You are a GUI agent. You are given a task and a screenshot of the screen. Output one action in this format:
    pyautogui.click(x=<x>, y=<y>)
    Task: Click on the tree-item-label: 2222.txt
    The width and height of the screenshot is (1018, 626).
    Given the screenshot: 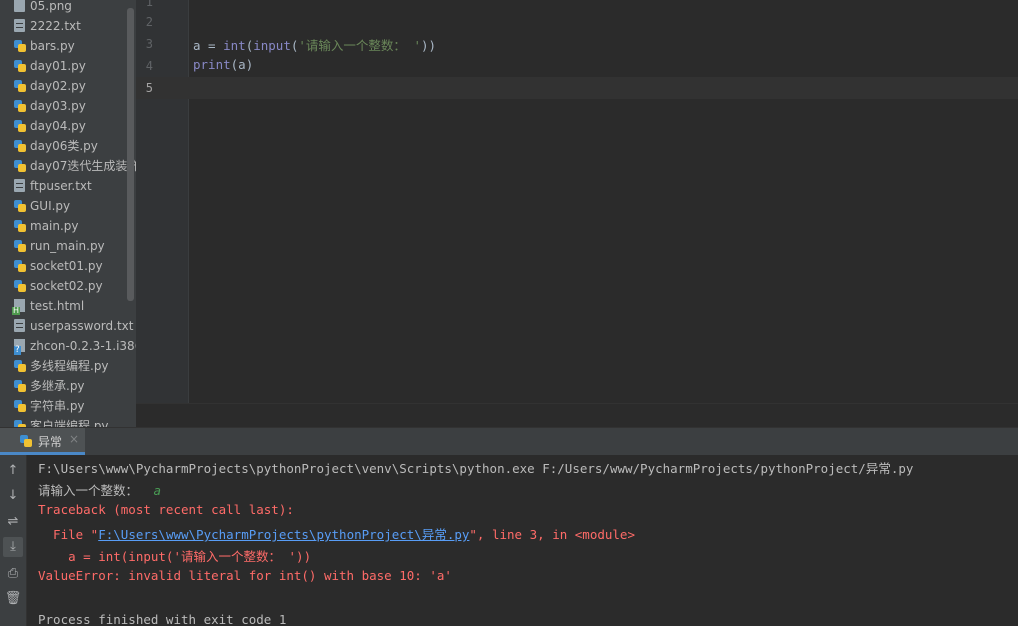 What is the action you would take?
    pyautogui.click(x=55, y=26)
    